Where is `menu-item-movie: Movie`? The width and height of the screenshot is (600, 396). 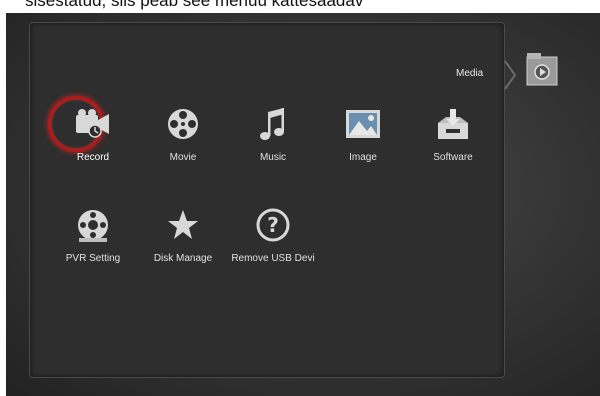
menu-item-movie: Movie is located at coordinates (183, 140).